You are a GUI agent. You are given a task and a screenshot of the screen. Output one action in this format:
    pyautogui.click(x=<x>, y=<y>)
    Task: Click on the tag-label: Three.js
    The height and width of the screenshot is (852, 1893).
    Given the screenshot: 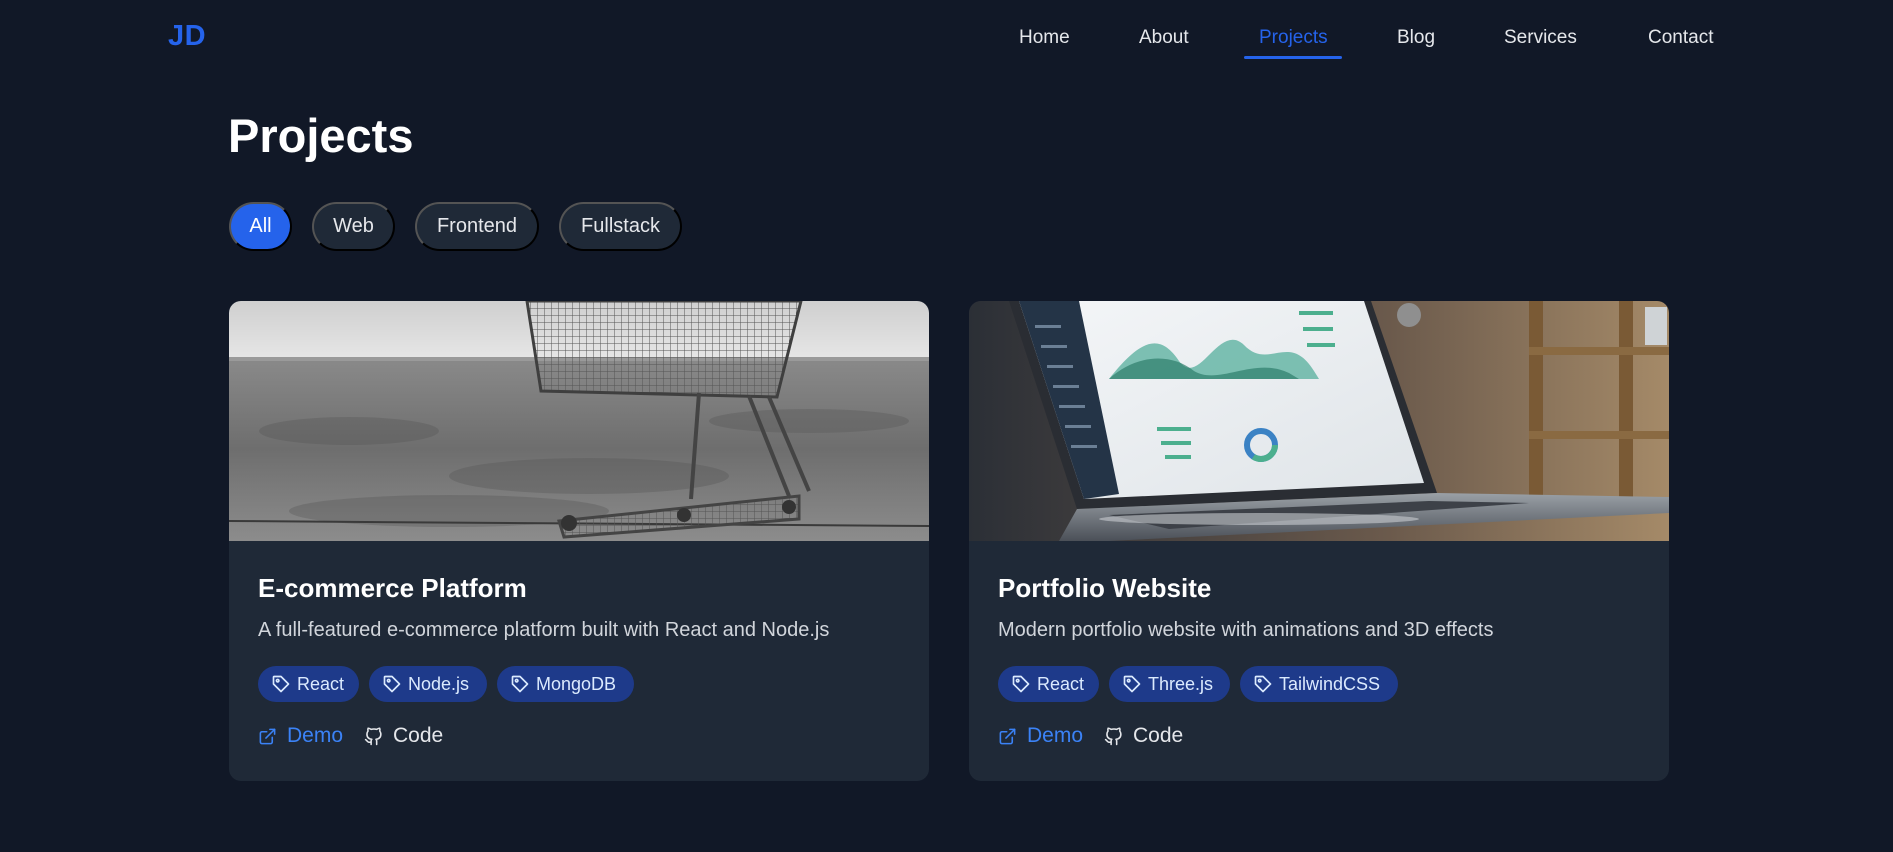 What is the action you would take?
    pyautogui.click(x=1181, y=683)
    